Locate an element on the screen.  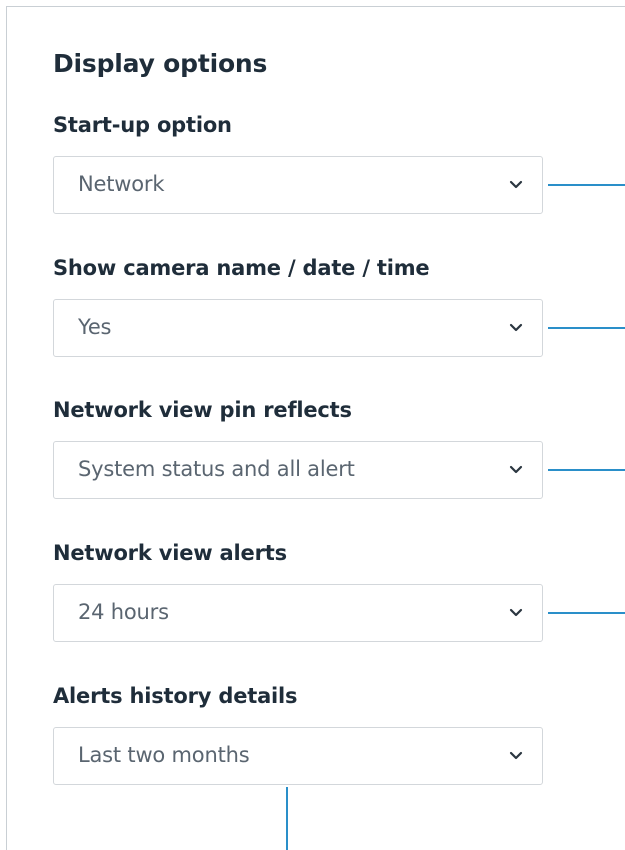
network-view-alerts-label: Network view alerts is located at coordinates (170, 553).